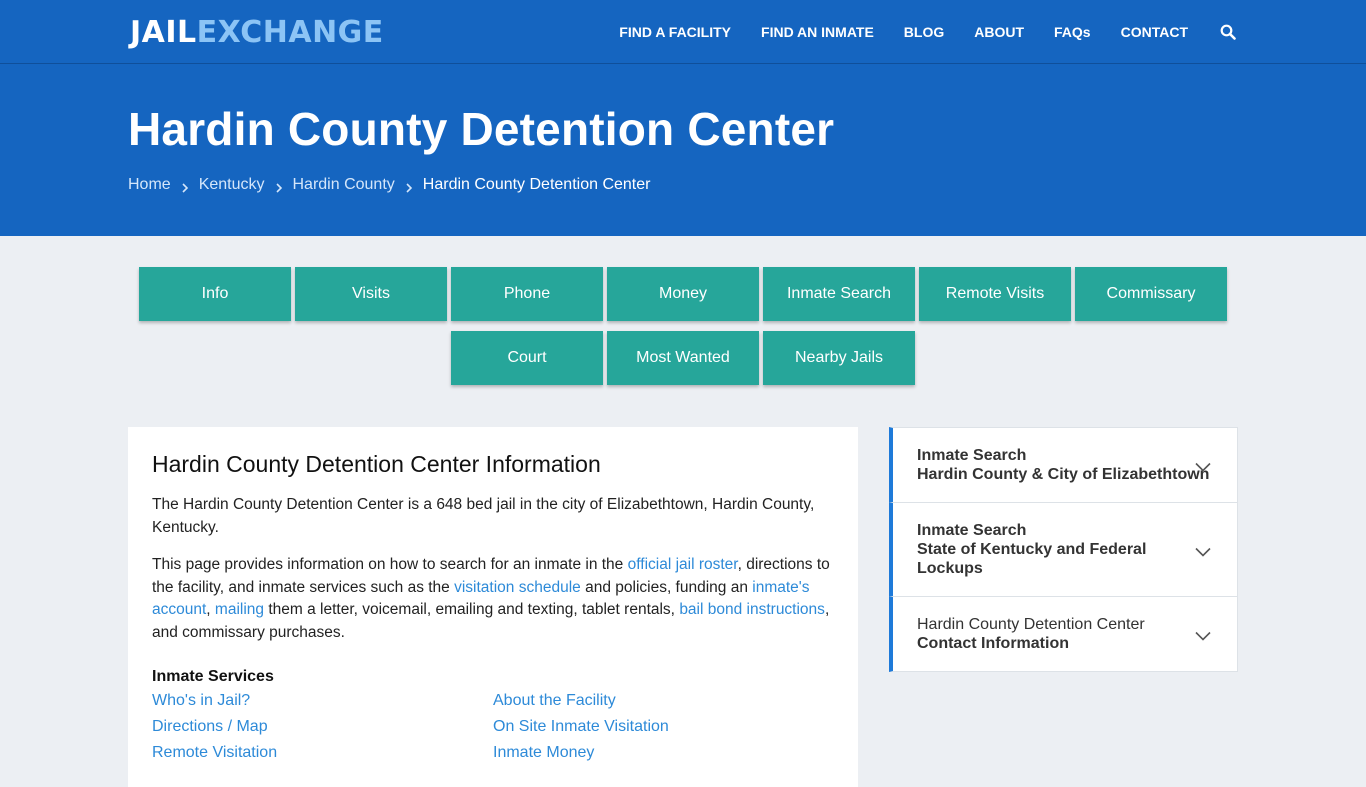  Describe the element at coordinates (213, 676) in the screenshot. I see `services-heading: Inmate Services` at that location.